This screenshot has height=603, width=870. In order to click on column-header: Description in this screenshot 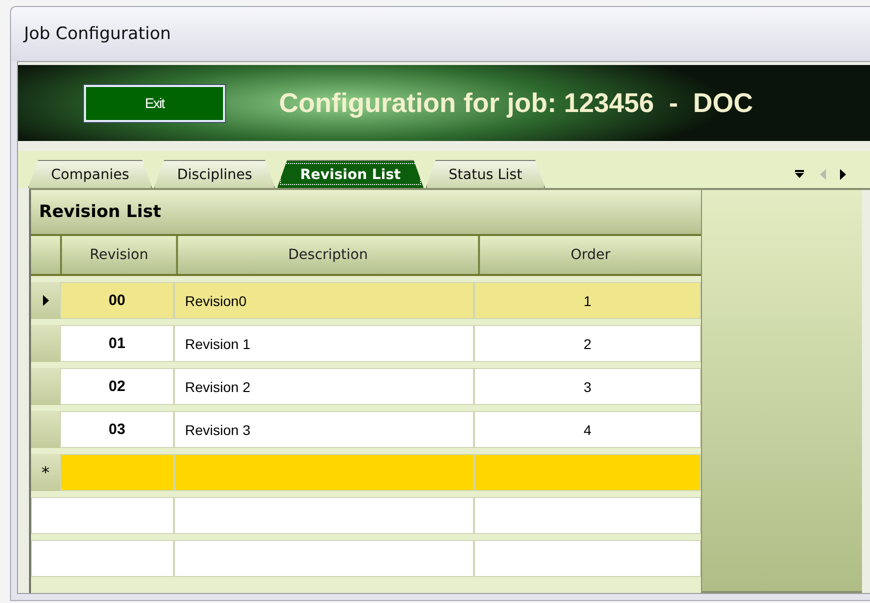, I will do `click(327, 255)`.